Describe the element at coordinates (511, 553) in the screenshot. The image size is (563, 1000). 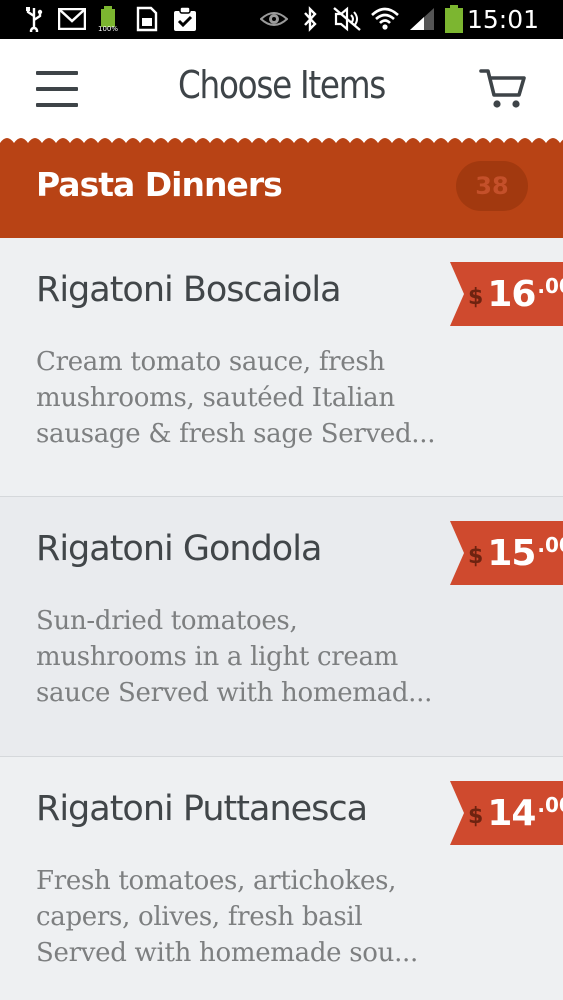
I see `price-main: 15` at that location.